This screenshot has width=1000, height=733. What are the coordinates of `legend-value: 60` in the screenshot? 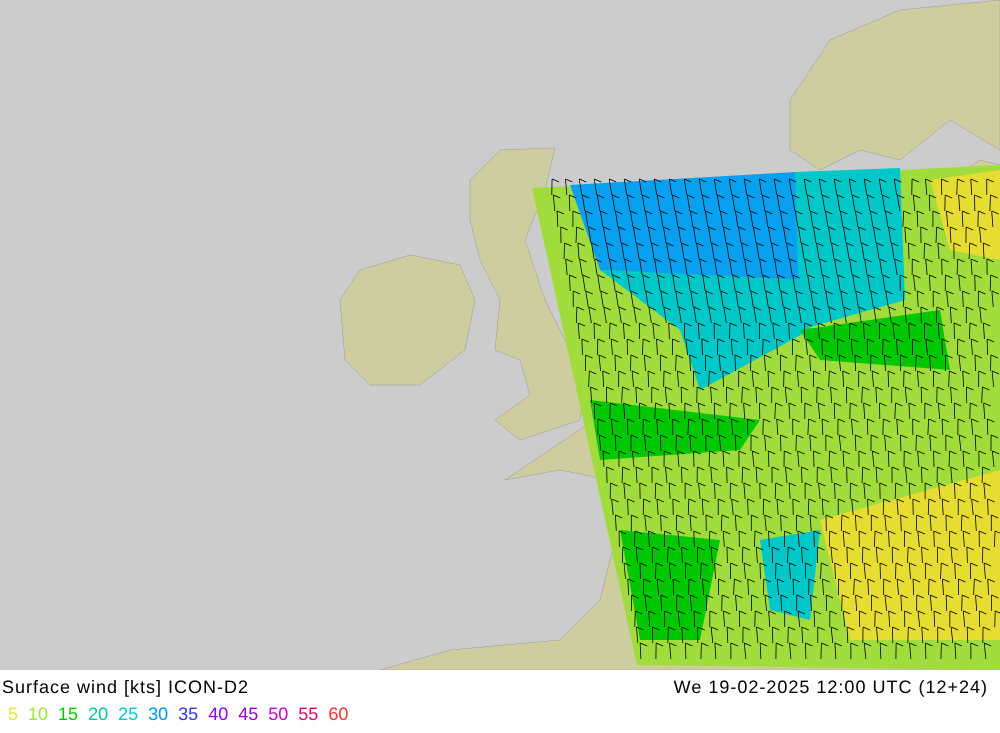 It's located at (338, 714).